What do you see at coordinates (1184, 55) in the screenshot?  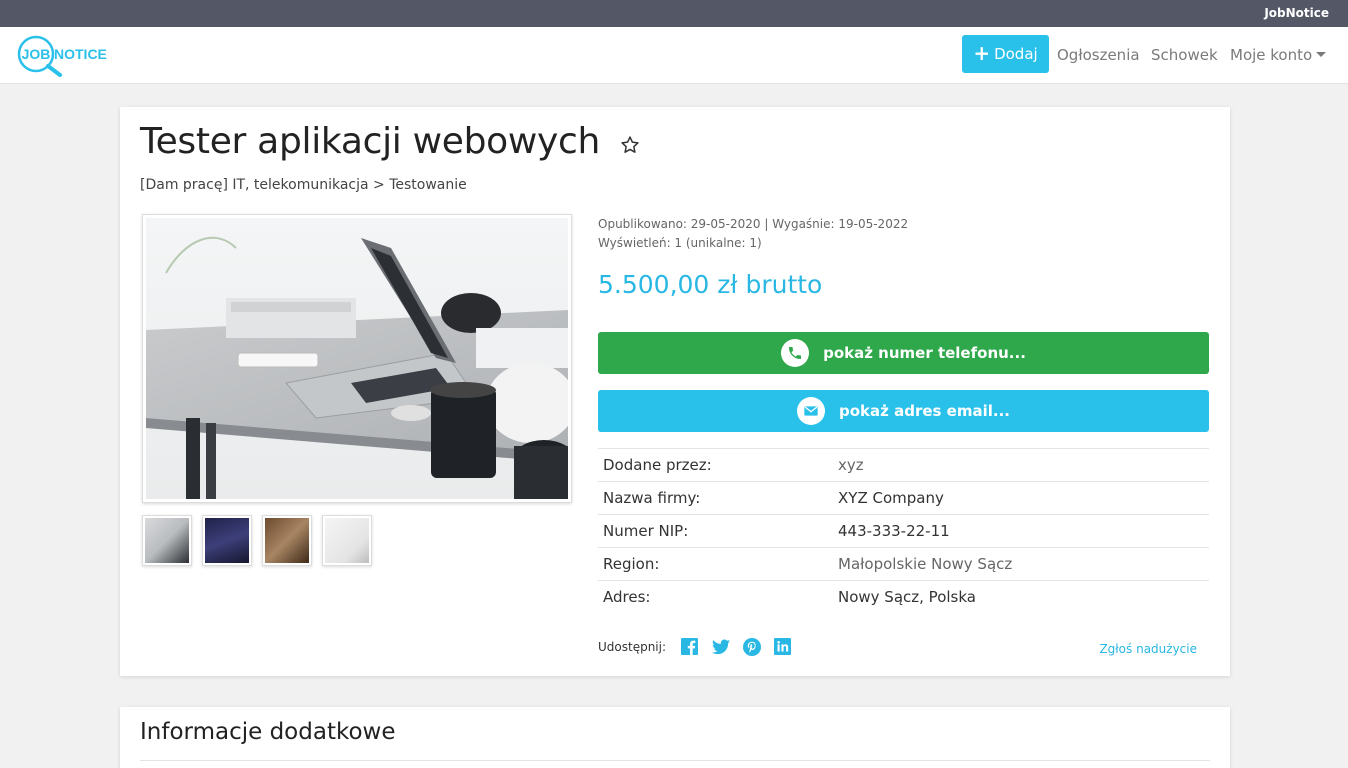 I see `nav-link-schowek: Schowek` at bounding box center [1184, 55].